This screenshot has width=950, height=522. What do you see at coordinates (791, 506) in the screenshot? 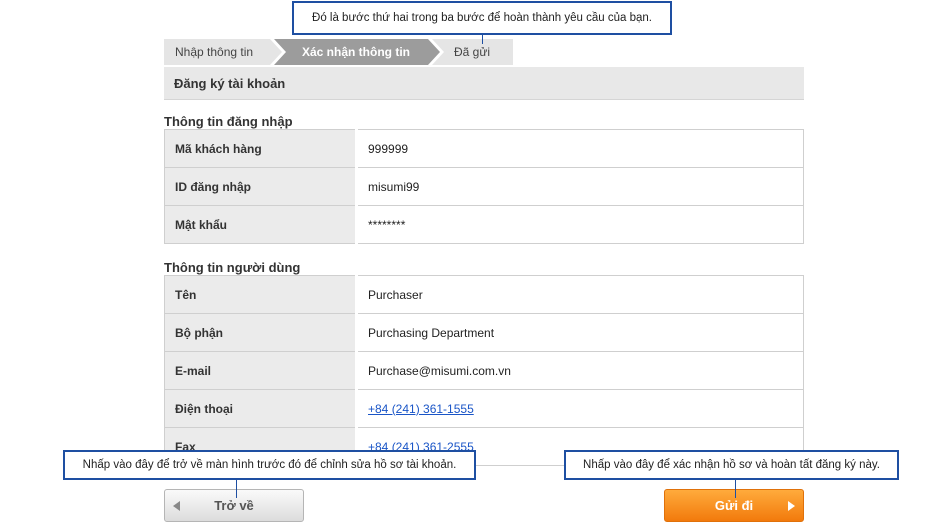
I see `arrow-right-icon` at bounding box center [791, 506].